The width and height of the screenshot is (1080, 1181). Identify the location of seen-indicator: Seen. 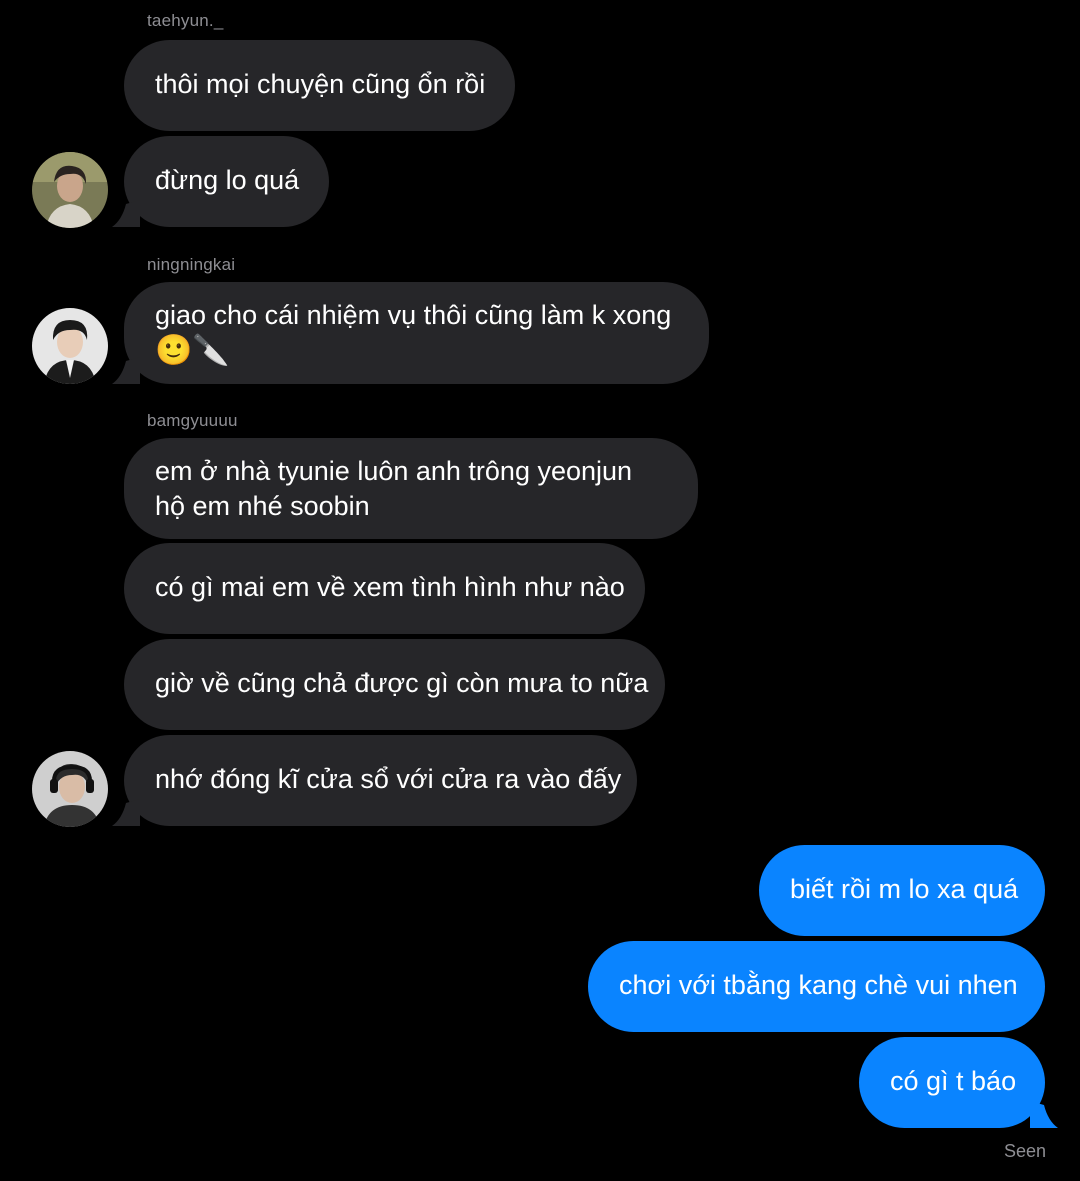
(1024, 1151).